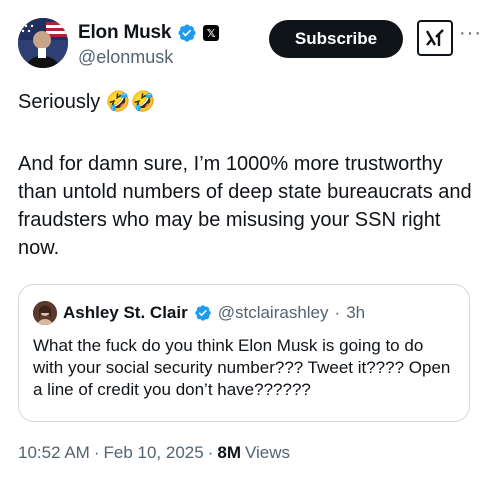 The height and width of the screenshot is (482, 486). Describe the element at coordinates (268, 452) in the screenshot. I see `views-label: Views` at that location.